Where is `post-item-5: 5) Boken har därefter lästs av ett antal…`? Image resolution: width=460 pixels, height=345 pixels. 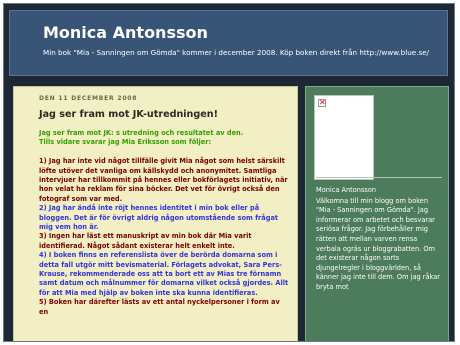 post-item-5: 5) Boken har därefter lästs av ett antal… is located at coordinates (159, 307).